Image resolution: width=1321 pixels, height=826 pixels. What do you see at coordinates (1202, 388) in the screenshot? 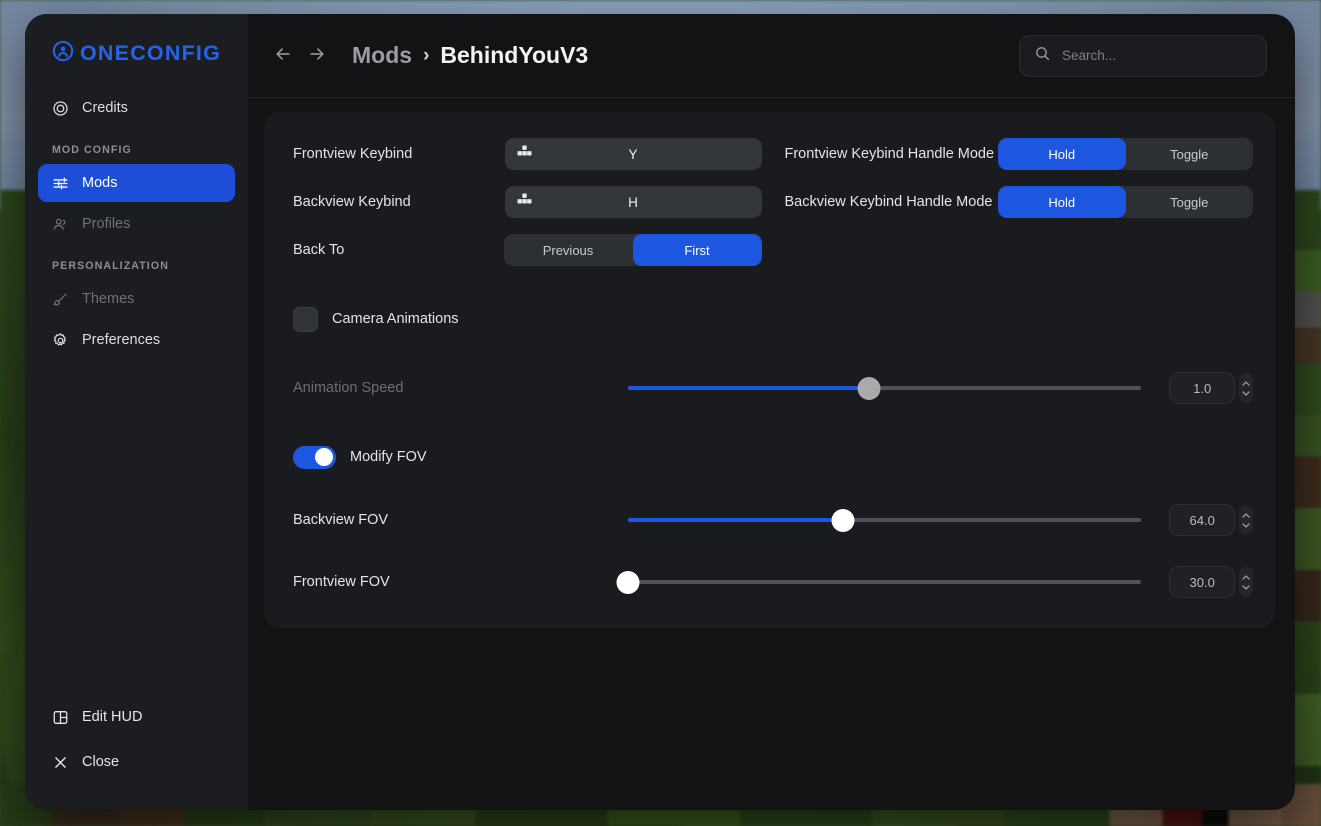
I see `animation-speed-value: 1.0` at bounding box center [1202, 388].